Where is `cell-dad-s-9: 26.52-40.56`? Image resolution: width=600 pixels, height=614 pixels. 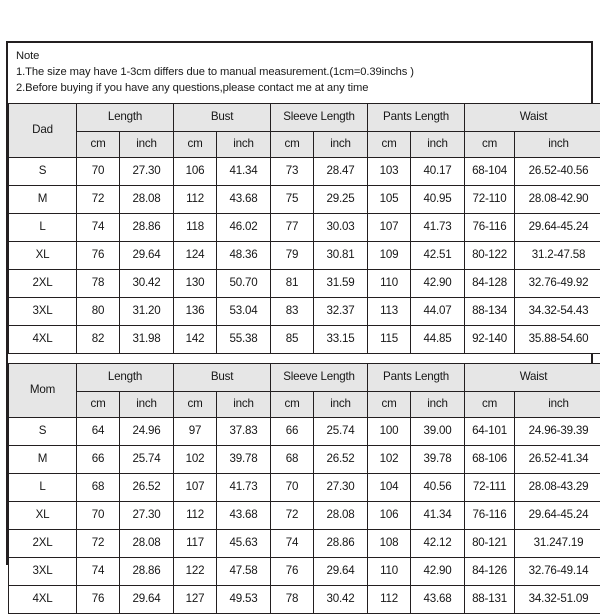 cell-dad-s-9: 26.52-40.56 is located at coordinates (557, 171).